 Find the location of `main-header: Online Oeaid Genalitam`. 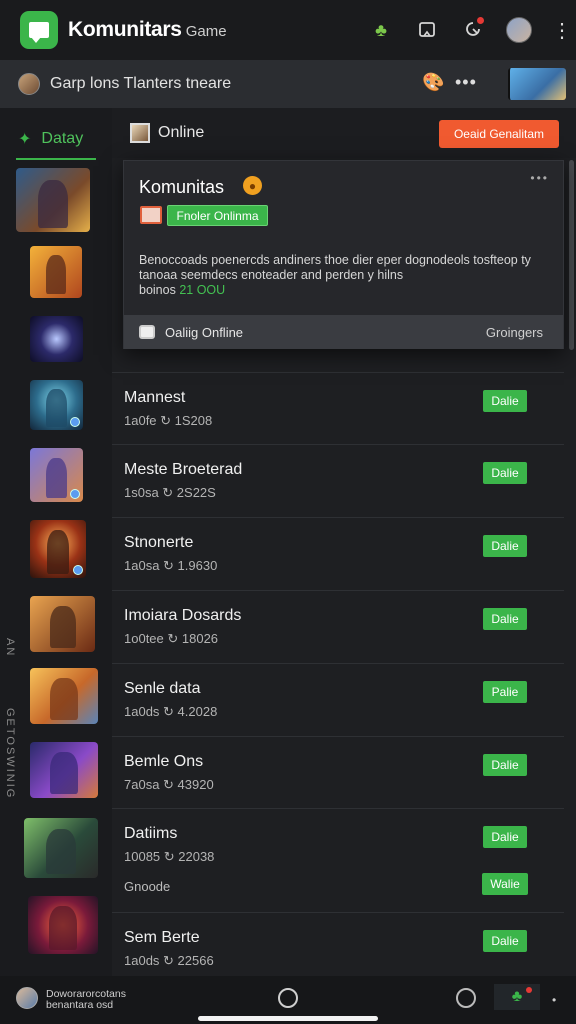

main-header: Online Oeaid Genalitam is located at coordinates (344, 133).